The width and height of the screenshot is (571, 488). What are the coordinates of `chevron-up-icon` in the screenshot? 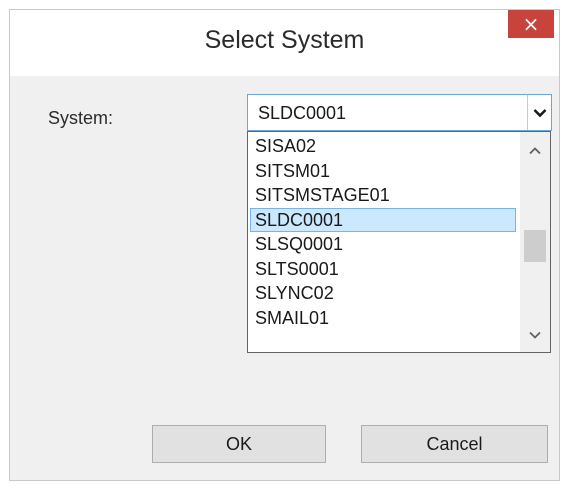 It's located at (535, 151).